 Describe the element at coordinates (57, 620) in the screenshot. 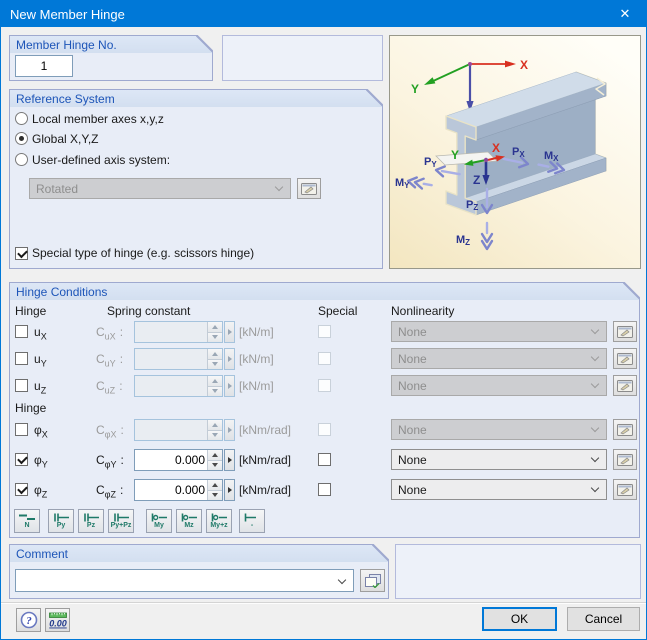

I see `units-settings-button: 0.00` at that location.